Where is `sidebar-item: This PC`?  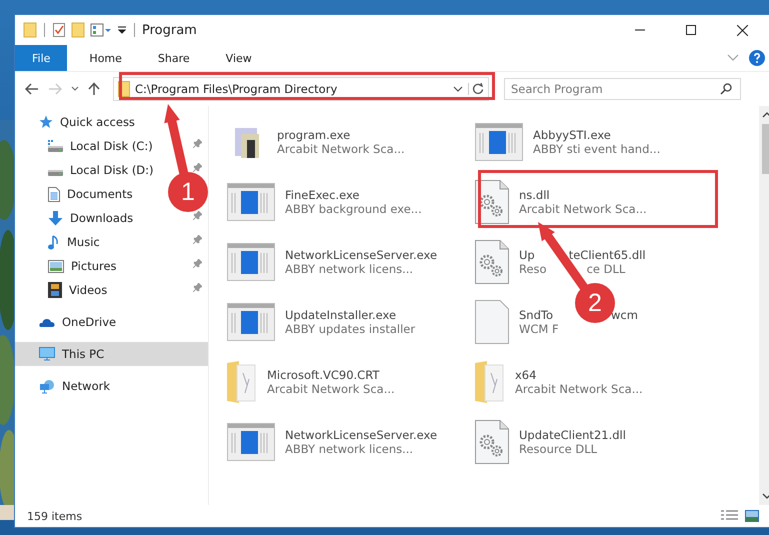
sidebar-item: This PC is located at coordinates (111, 354).